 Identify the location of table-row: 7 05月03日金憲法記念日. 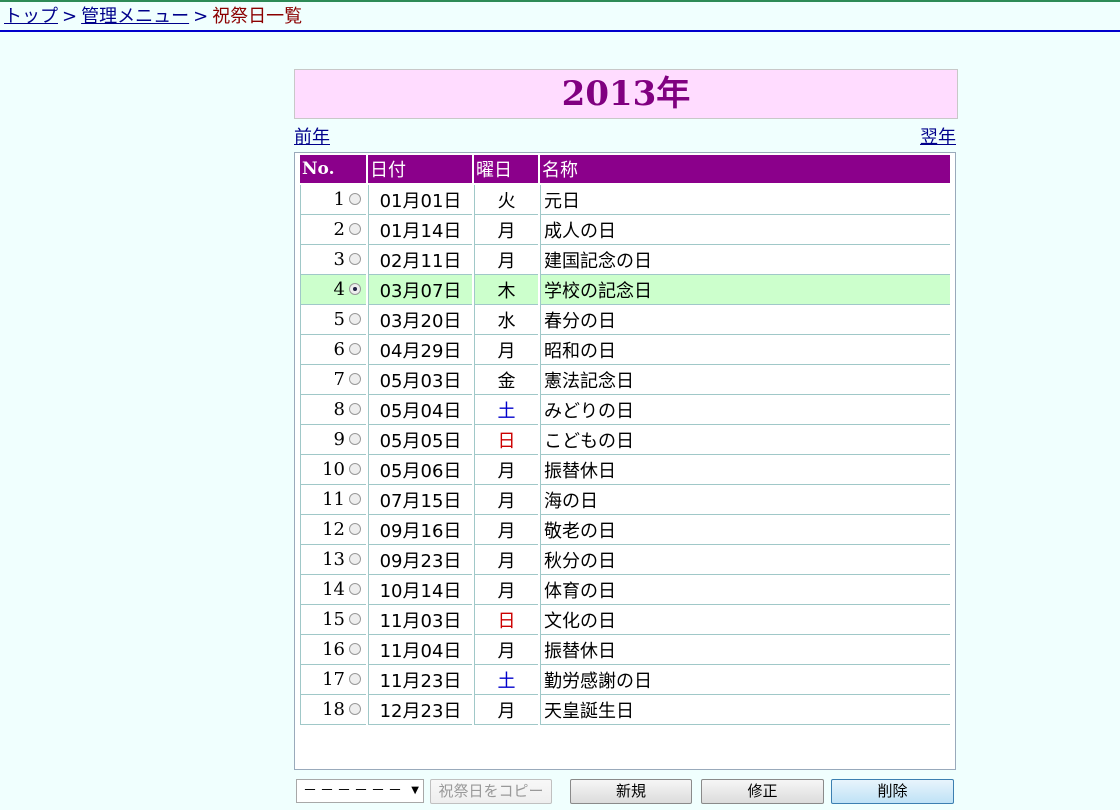
(625, 380).